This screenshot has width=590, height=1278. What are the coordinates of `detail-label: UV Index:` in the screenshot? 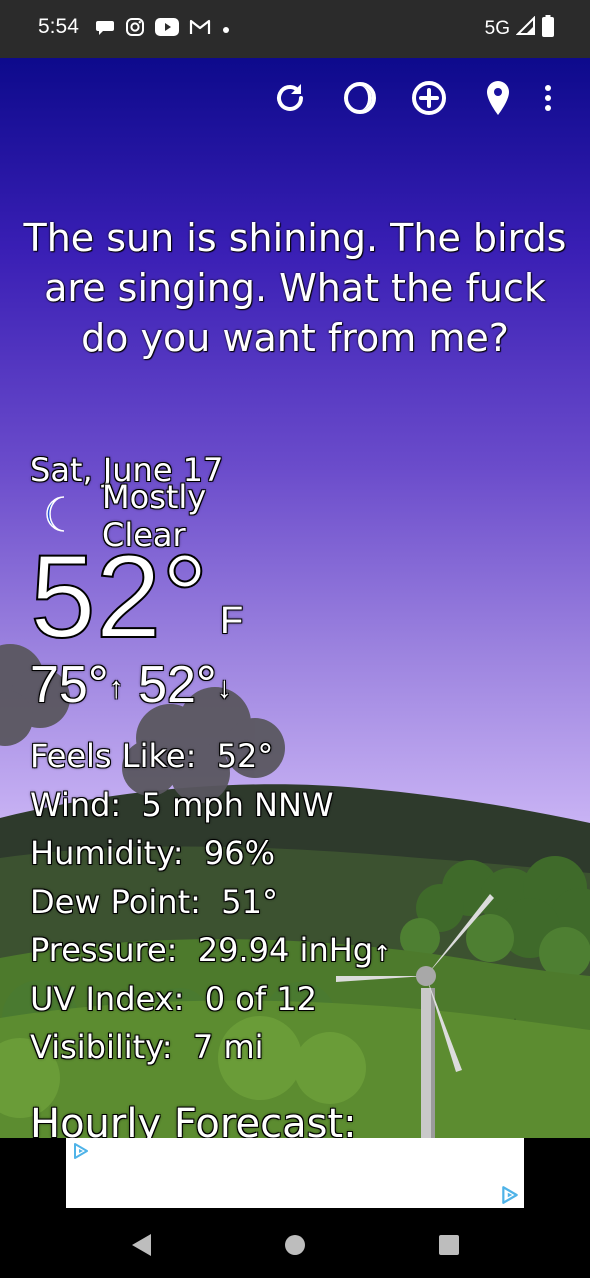 It's located at (107, 998).